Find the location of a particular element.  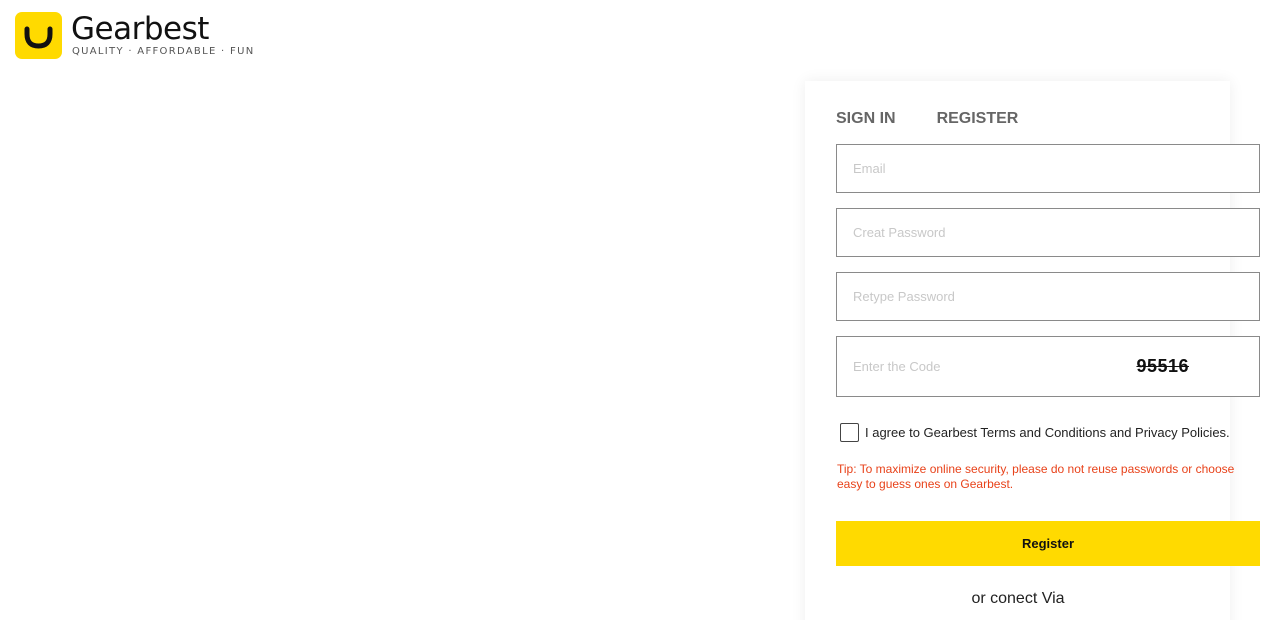

password-field-wrapper is located at coordinates (1048, 232).